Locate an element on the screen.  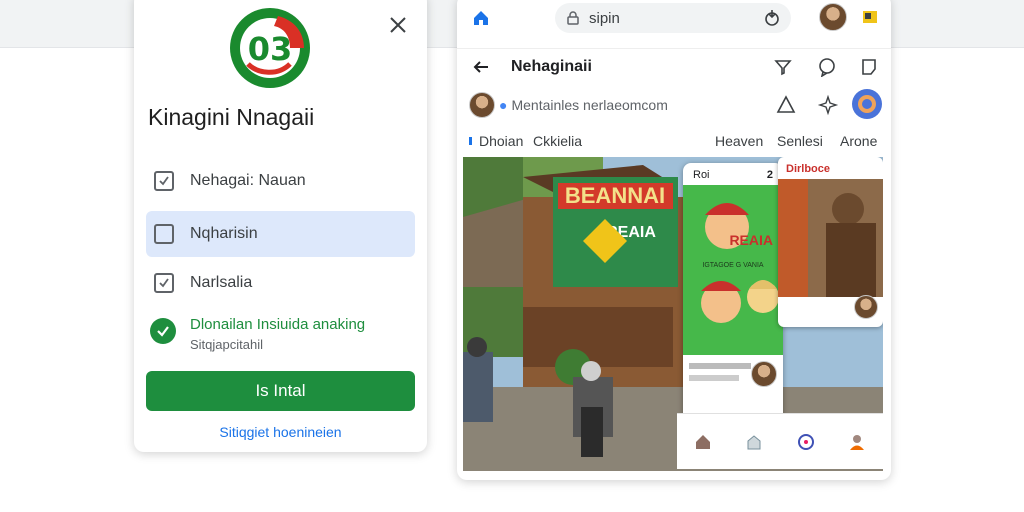
app-logo: 03 is located at coordinates (270, 48).